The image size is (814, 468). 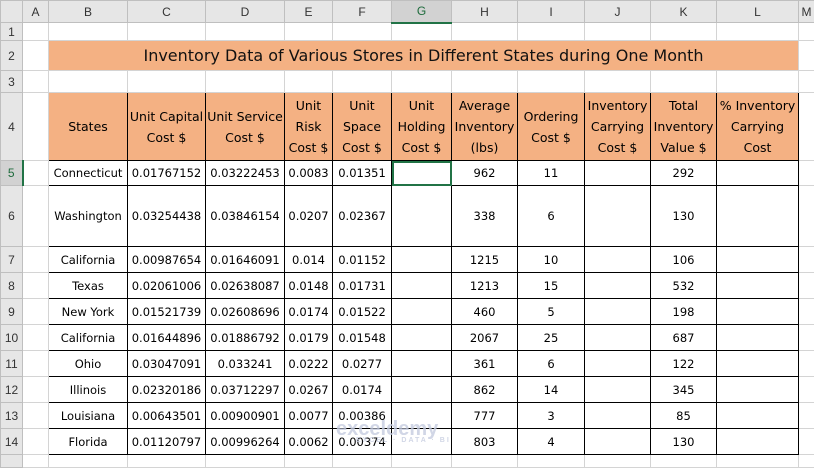 What do you see at coordinates (551, 390) in the screenshot?
I see `data-cell: 14` at bounding box center [551, 390].